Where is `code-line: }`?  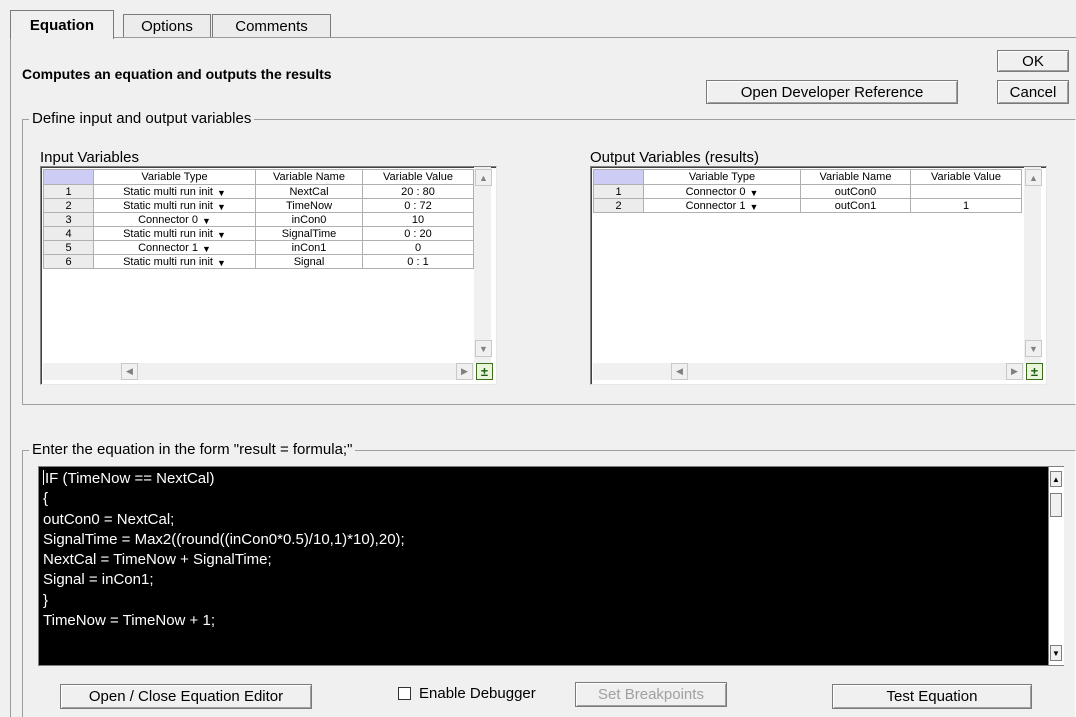
code-line: } is located at coordinates (224, 601).